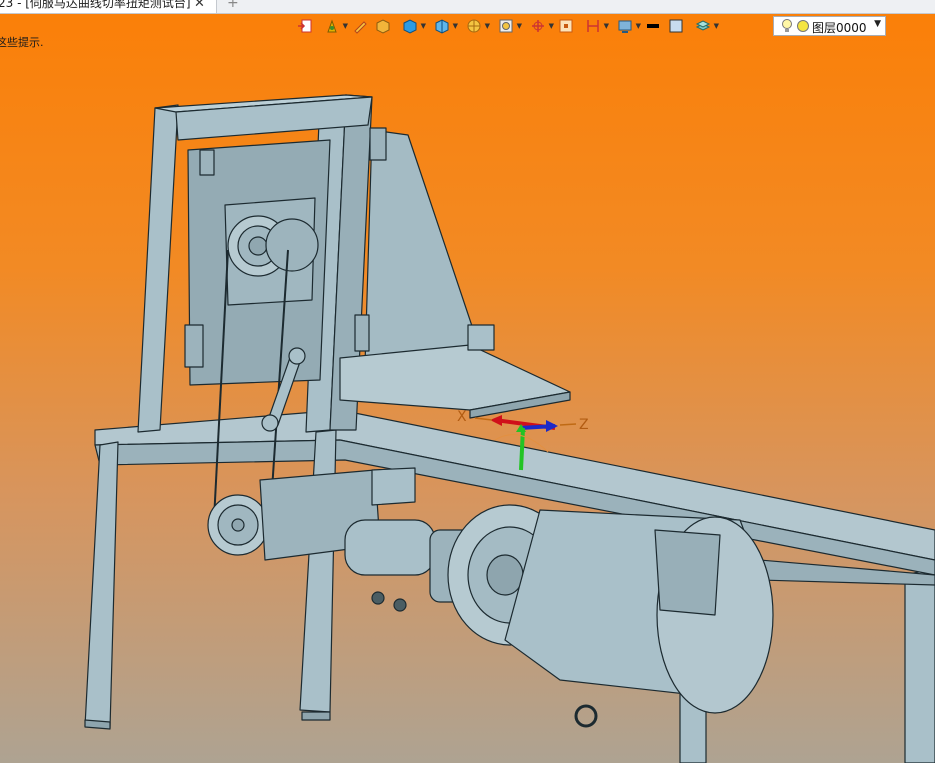 The width and height of the screenshot is (935, 763). I want to click on rotate-icon: ▼, so click(538, 26).